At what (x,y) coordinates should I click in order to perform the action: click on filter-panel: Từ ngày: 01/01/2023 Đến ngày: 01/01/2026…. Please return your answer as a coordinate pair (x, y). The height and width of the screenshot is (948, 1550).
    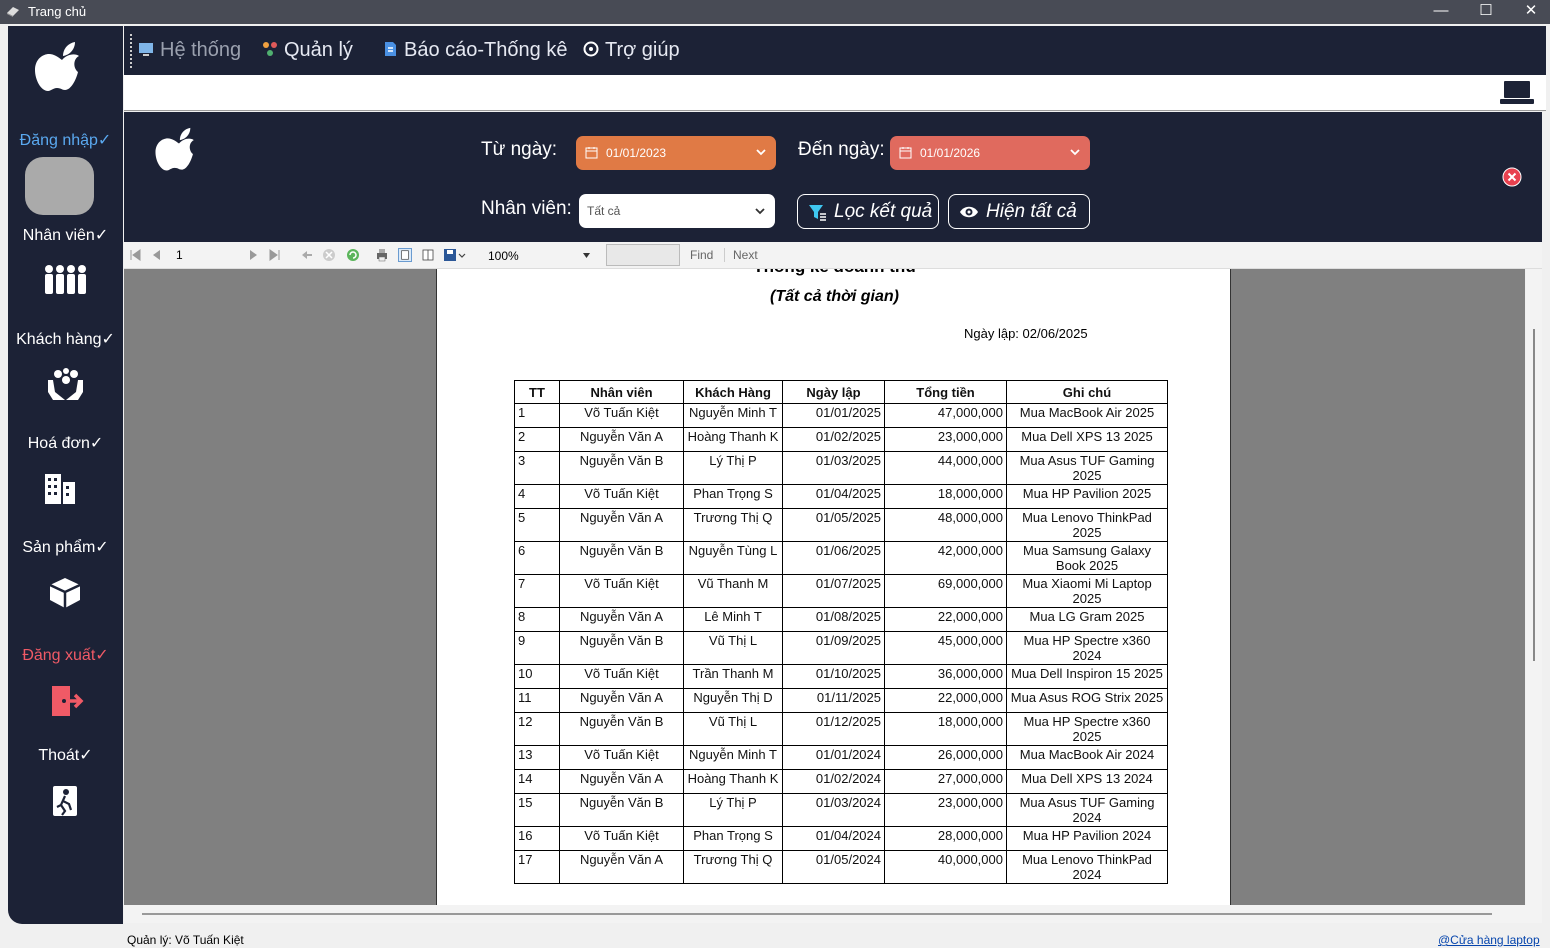
    Looking at the image, I should click on (833, 177).